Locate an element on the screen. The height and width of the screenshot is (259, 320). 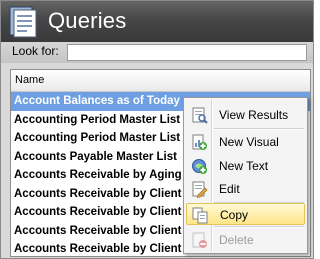
menu-item-view-results: View Results is located at coordinates (245, 115).